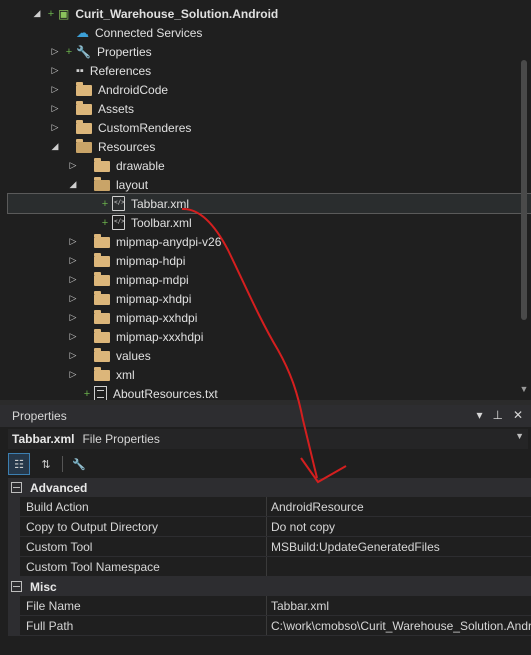 Image resolution: width=531 pixels, height=655 pixels. Describe the element at coordinates (399, 506) in the screenshot. I see `property-value: AndroidResource` at that location.